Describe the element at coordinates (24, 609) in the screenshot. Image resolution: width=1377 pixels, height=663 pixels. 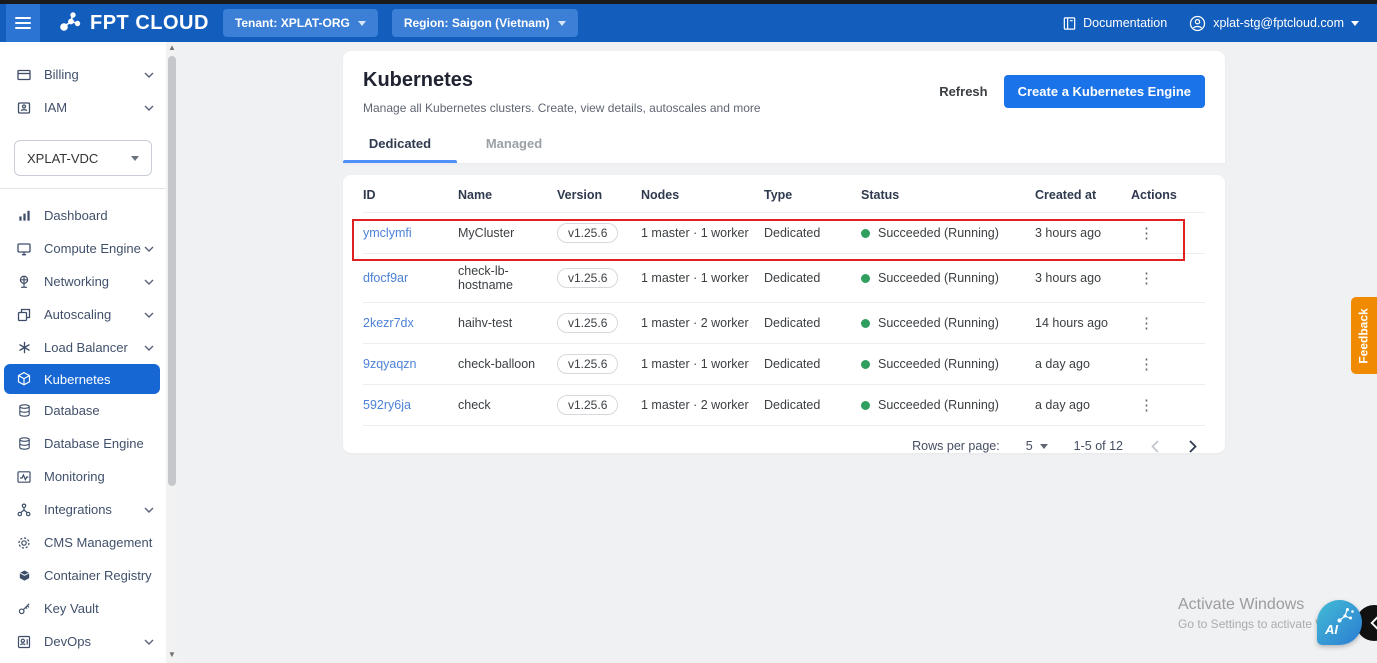
I see `key-vault-icon` at that location.